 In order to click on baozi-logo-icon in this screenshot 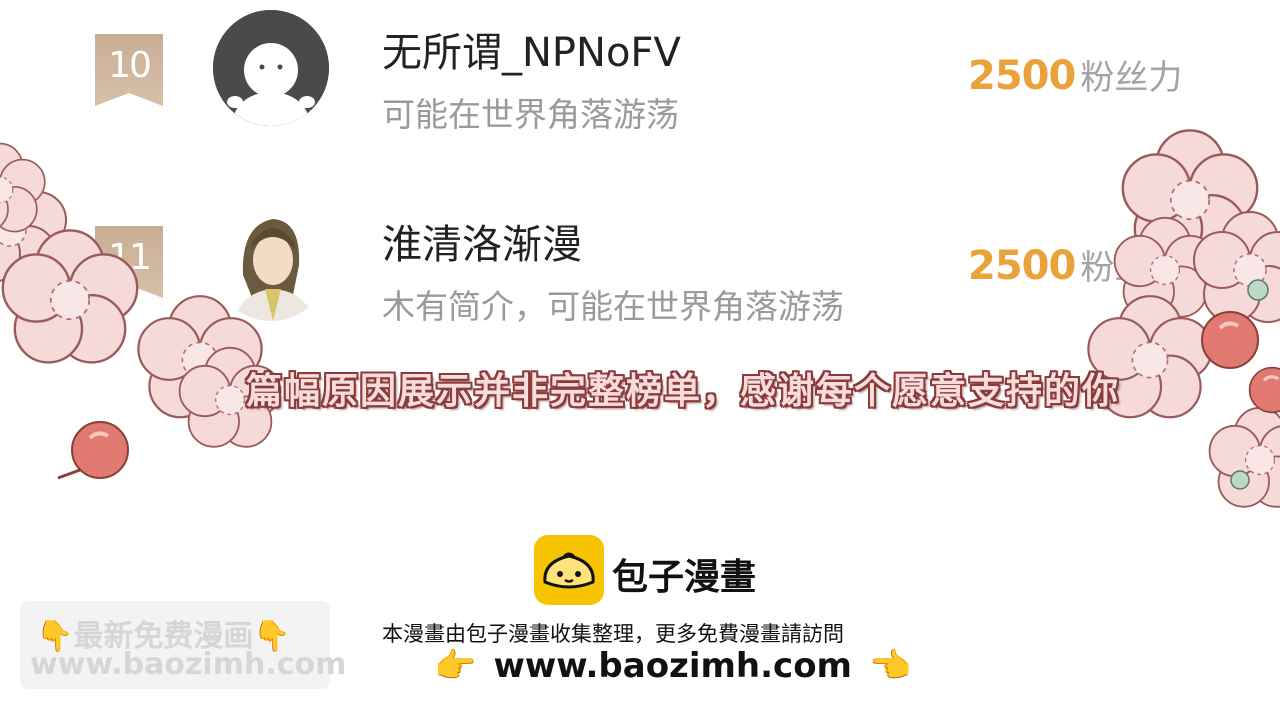, I will do `click(569, 570)`.